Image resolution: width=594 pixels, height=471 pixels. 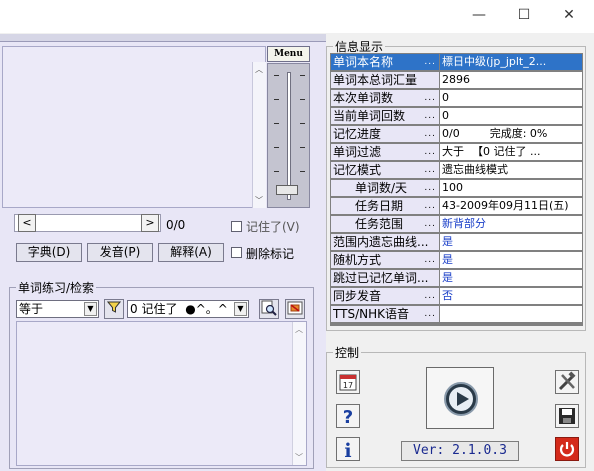 What do you see at coordinates (456, 277) in the screenshot?
I see `info-row: 跳过已记忆单词... 是` at bounding box center [456, 277].